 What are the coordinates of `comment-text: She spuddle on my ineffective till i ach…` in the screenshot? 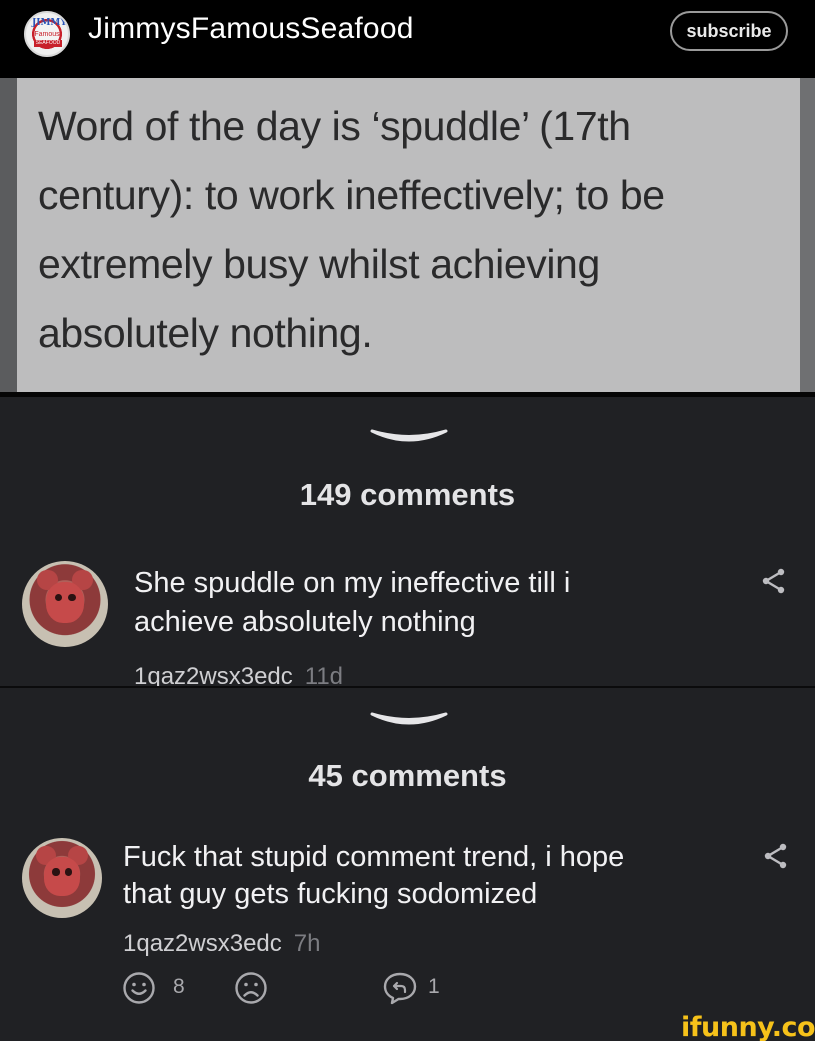 It's located at (424, 603).